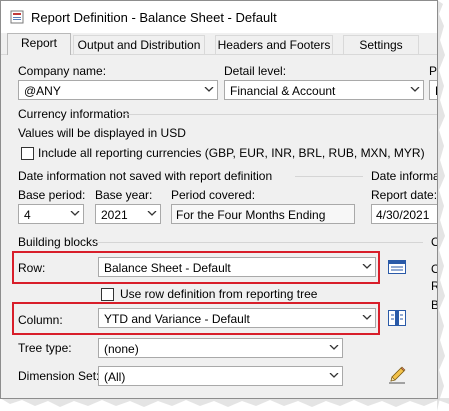 The image size is (449, 411). I want to click on currency-section-title: Currency information, so click(74, 114).